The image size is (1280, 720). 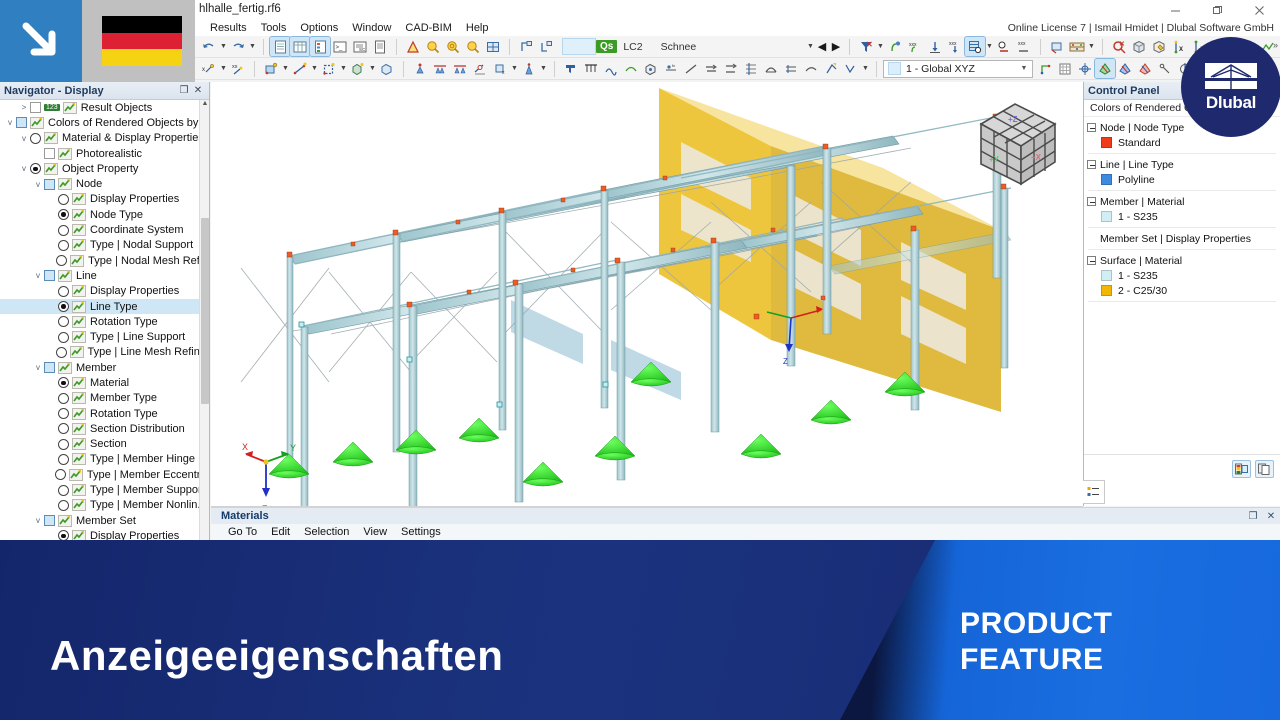 I want to click on tree-item-material-display-properties: v Material & Display Properties, so click(x=104, y=138).